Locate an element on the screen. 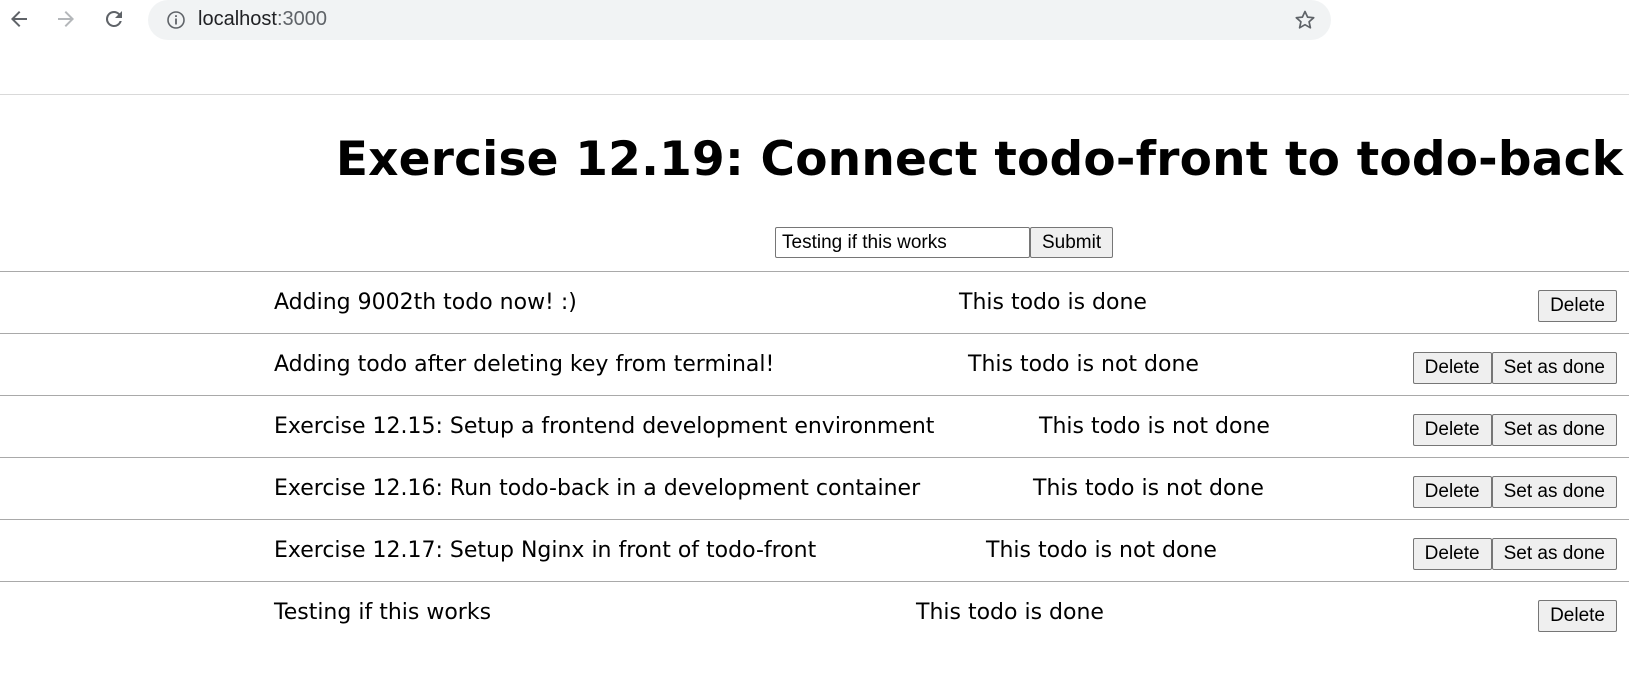 The height and width of the screenshot is (680, 1629). browser-toolbar: localhost:3000 is located at coordinates (814, 20).